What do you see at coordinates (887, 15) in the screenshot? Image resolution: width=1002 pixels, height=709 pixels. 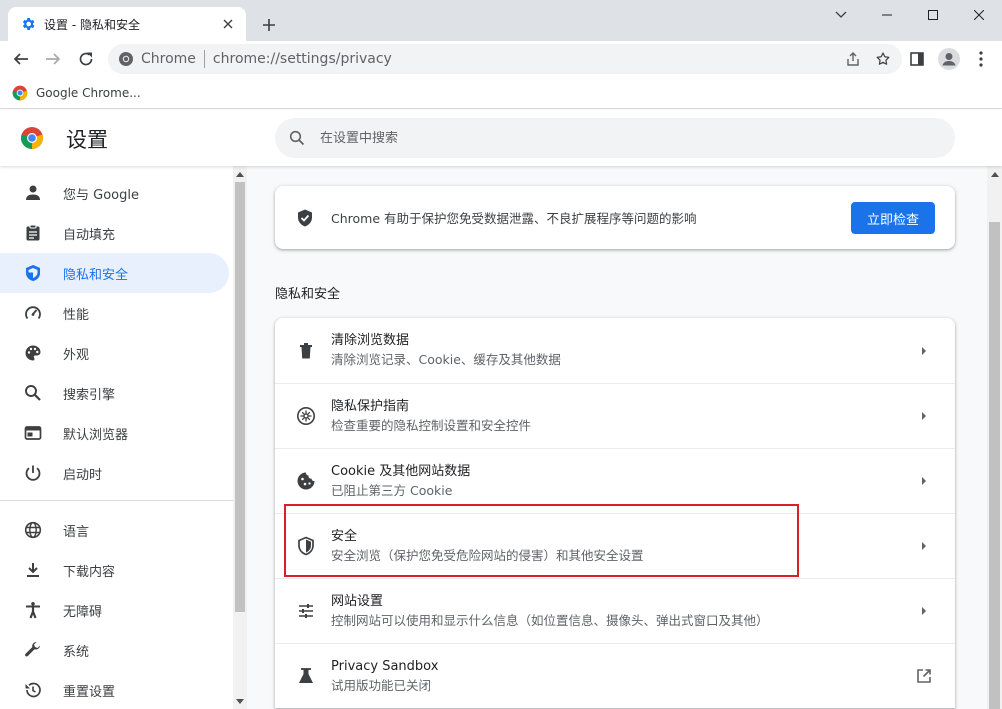 I see `minimize-icon` at bounding box center [887, 15].